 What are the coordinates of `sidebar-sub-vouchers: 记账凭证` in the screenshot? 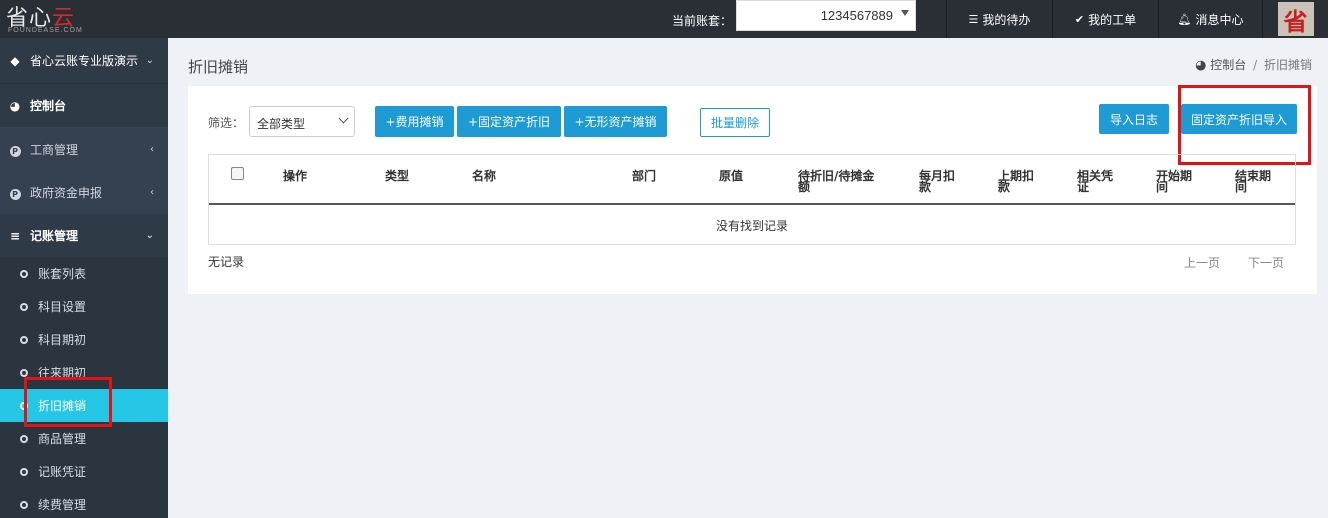 It's located at (84, 471).